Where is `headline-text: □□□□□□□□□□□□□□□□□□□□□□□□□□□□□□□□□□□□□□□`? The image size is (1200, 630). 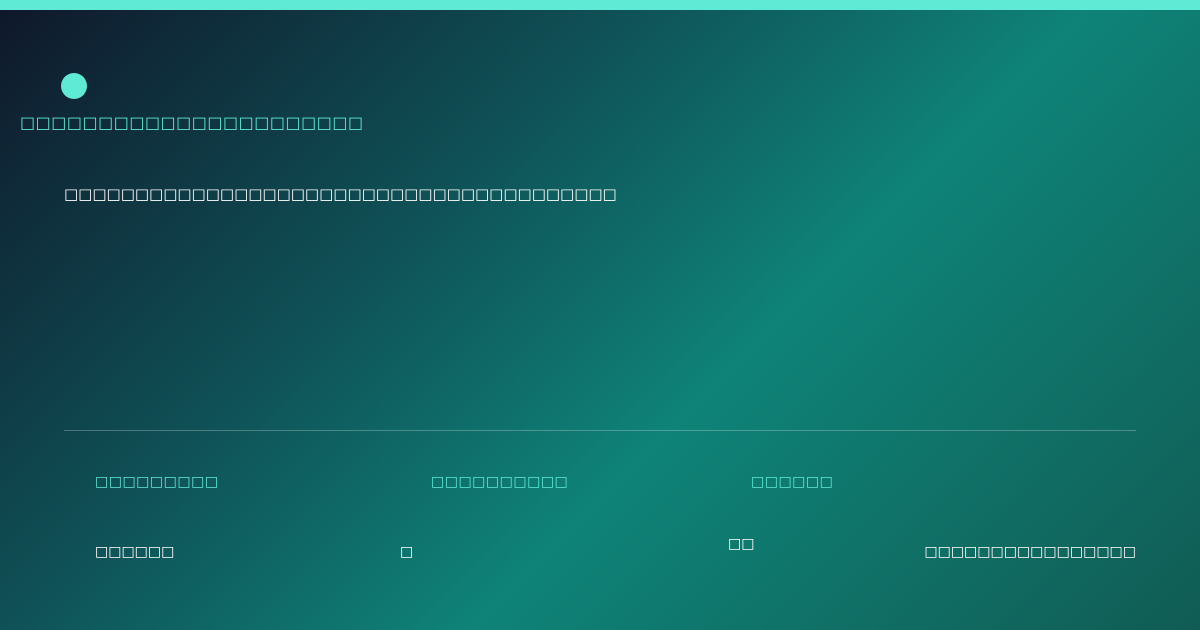
headline-text: □□□□□□□□□□□□□□□□□□□□□□□□□□□□□□□□□□□□□□□ is located at coordinates (340, 194).